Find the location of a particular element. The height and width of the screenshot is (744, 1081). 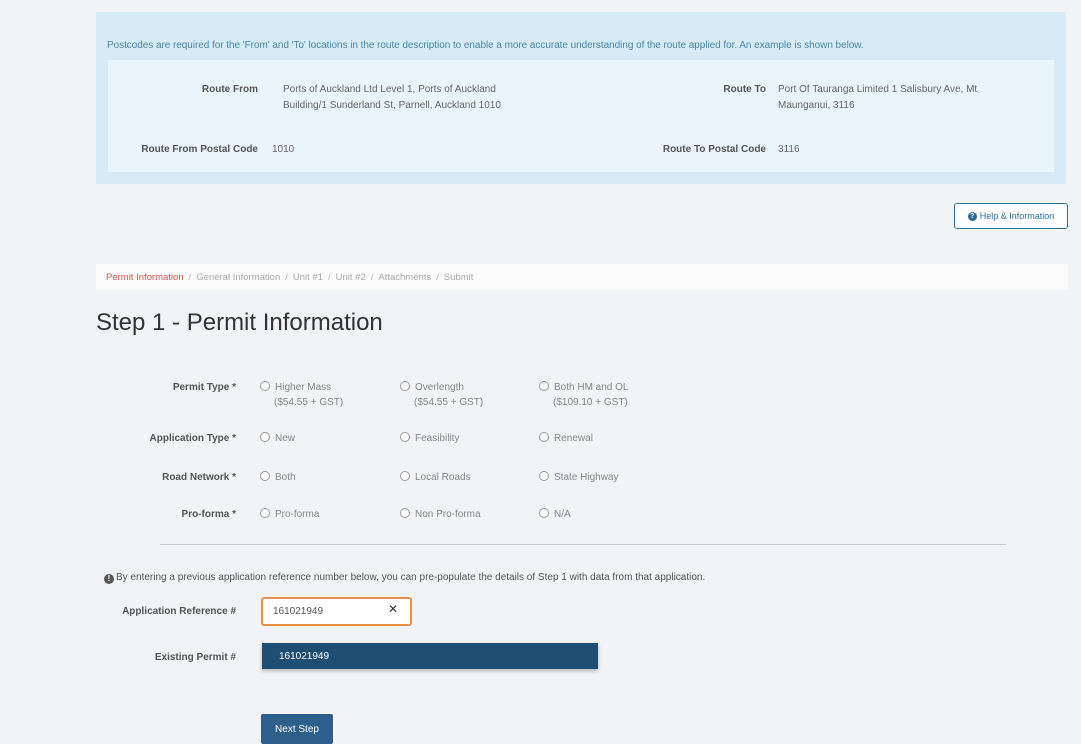

pro-forma-non-pro-forma: Non Pro-forma is located at coordinates (440, 514).